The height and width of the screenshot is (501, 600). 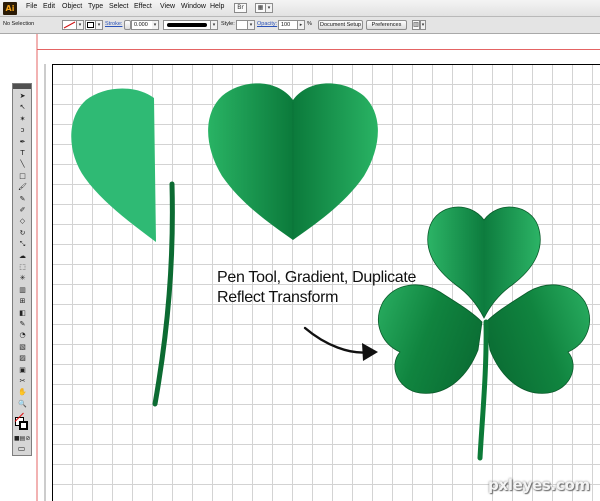 What do you see at coordinates (22, 278) in the screenshot?
I see `symbol-sprayer-tool-icon: ✳` at bounding box center [22, 278].